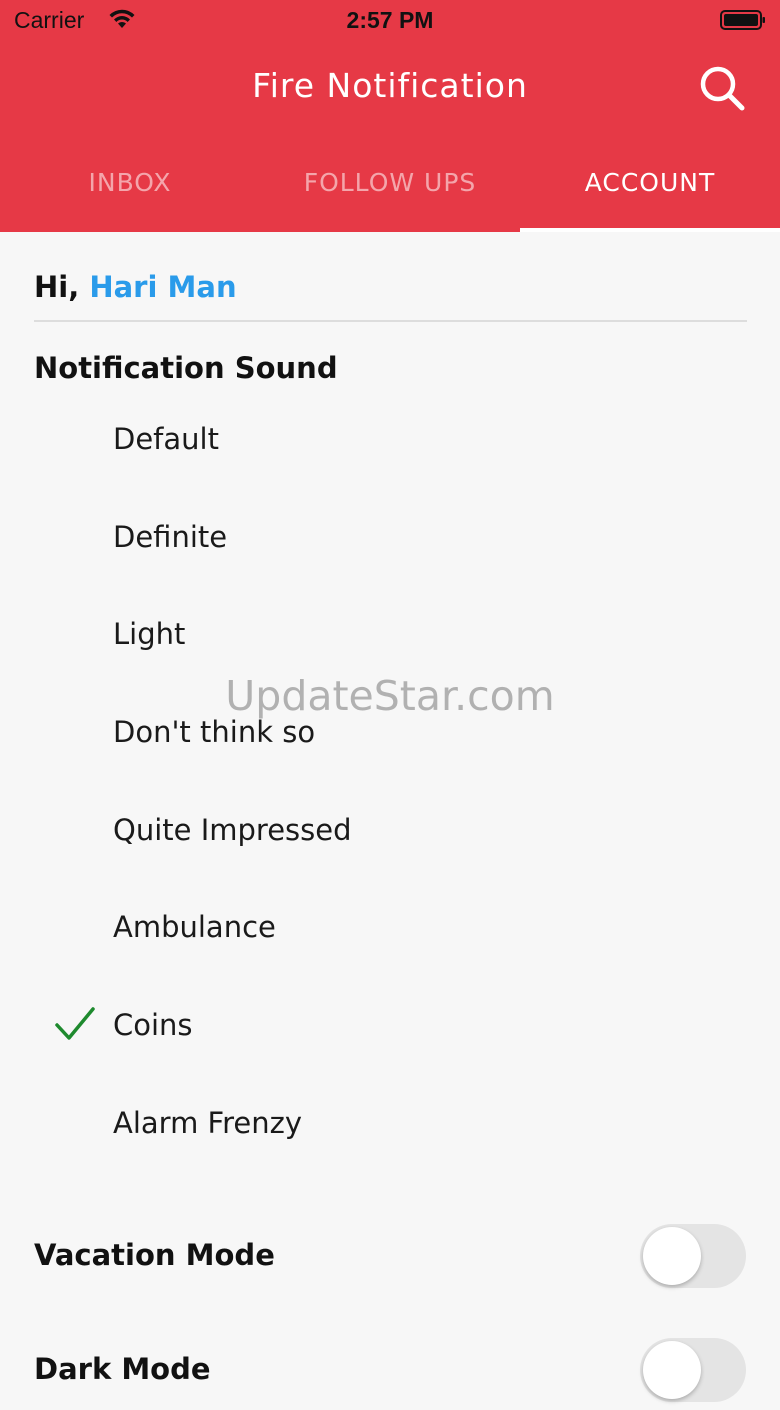 The height and width of the screenshot is (1410, 780). I want to click on watermark: UpdateStar.com, so click(390, 696).